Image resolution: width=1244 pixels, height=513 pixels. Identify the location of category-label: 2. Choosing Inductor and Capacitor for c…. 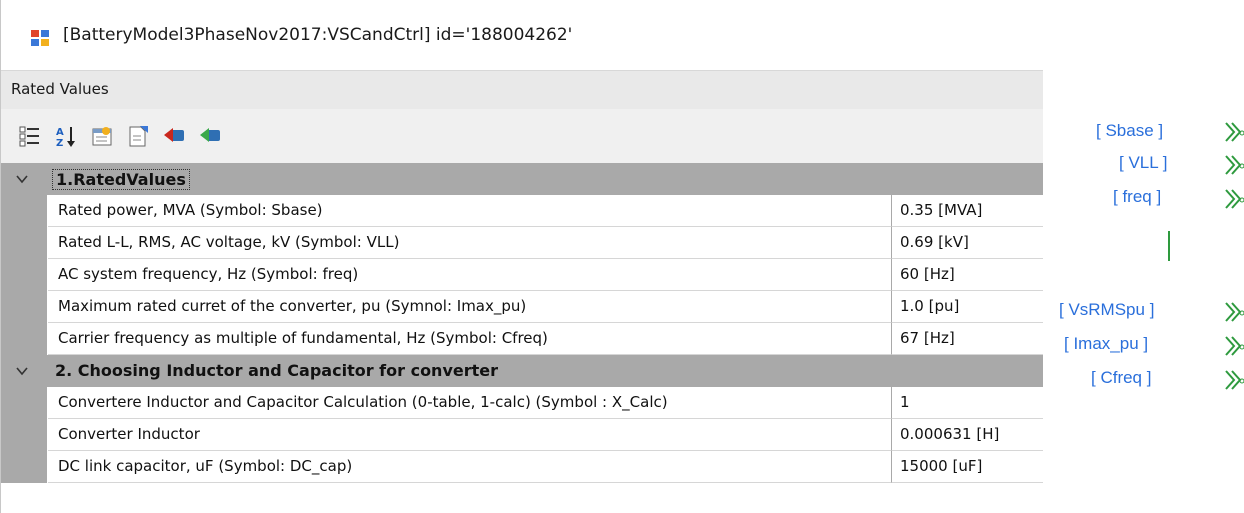
(277, 370).